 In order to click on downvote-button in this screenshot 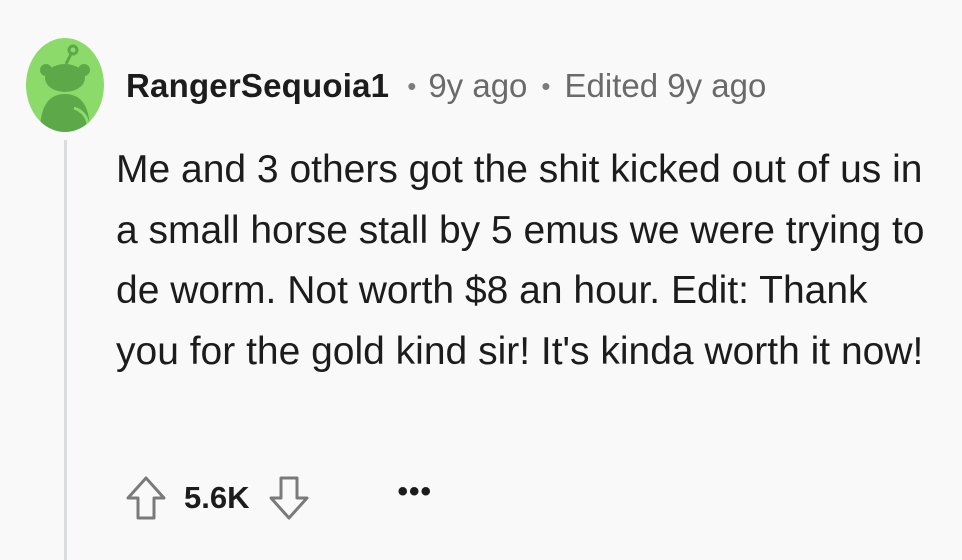, I will do `click(289, 498)`.